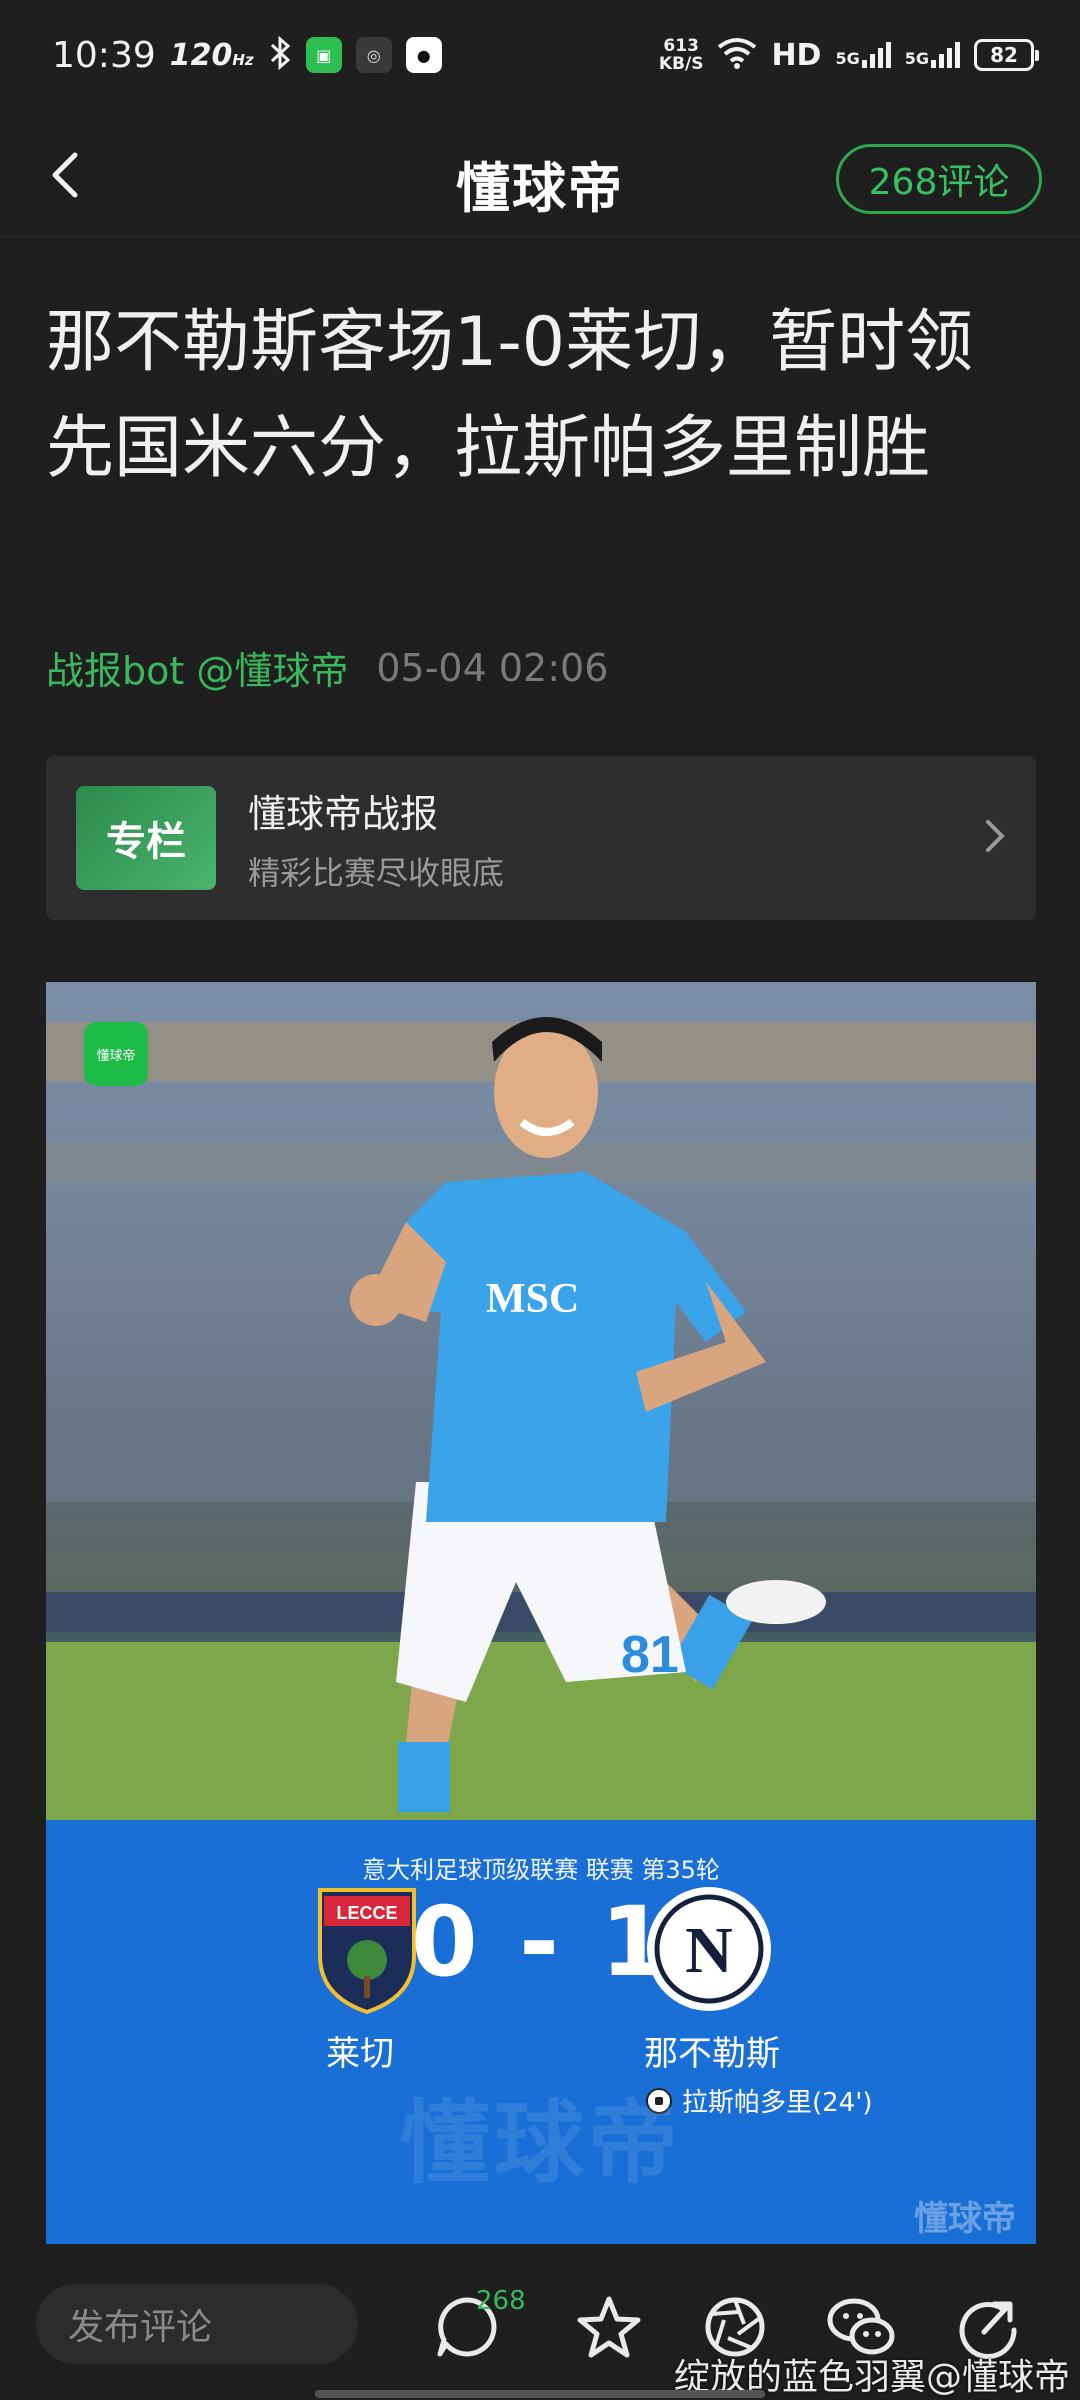  What do you see at coordinates (939, 179) in the screenshot?
I see `comments-button: 268评论` at bounding box center [939, 179].